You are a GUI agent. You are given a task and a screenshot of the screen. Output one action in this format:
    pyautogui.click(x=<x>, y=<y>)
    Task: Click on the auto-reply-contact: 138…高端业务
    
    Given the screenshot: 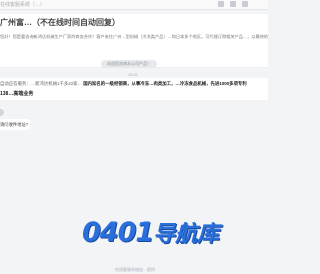 What is the action you would take?
    pyautogui.click(x=17, y=94)
    